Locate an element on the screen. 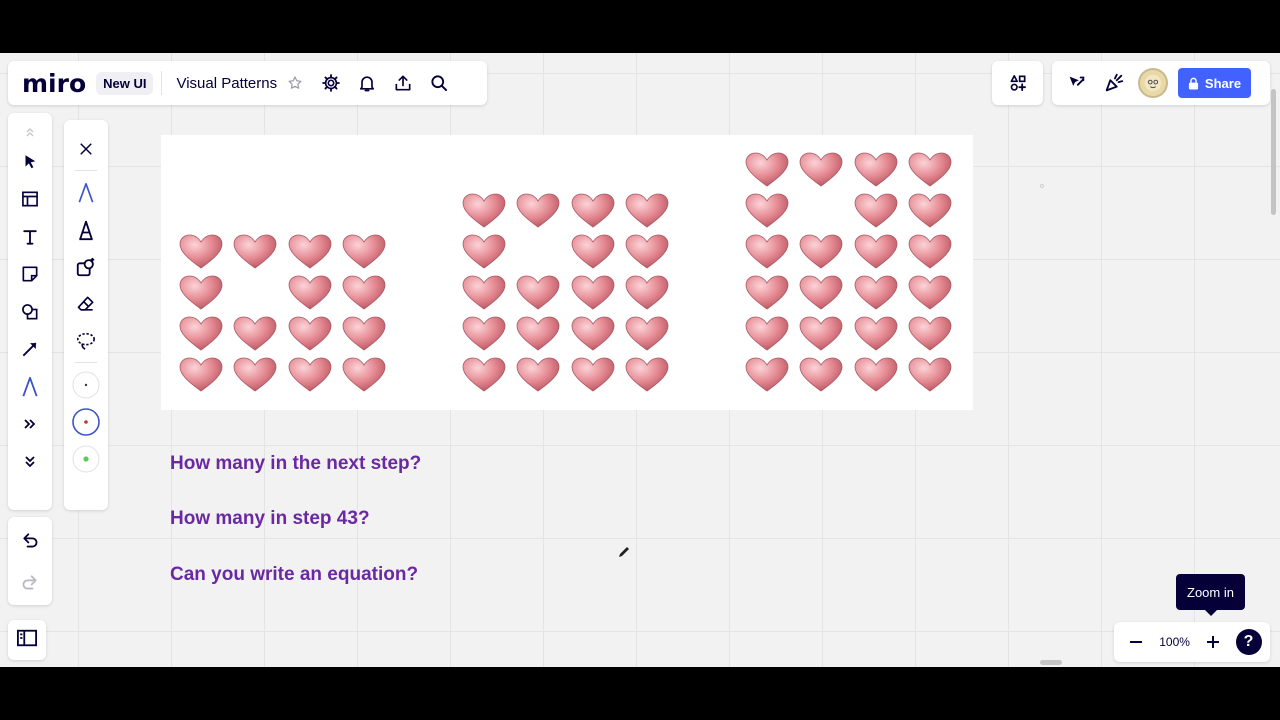  sidebar-toggle is located at coordinates (27, 640).